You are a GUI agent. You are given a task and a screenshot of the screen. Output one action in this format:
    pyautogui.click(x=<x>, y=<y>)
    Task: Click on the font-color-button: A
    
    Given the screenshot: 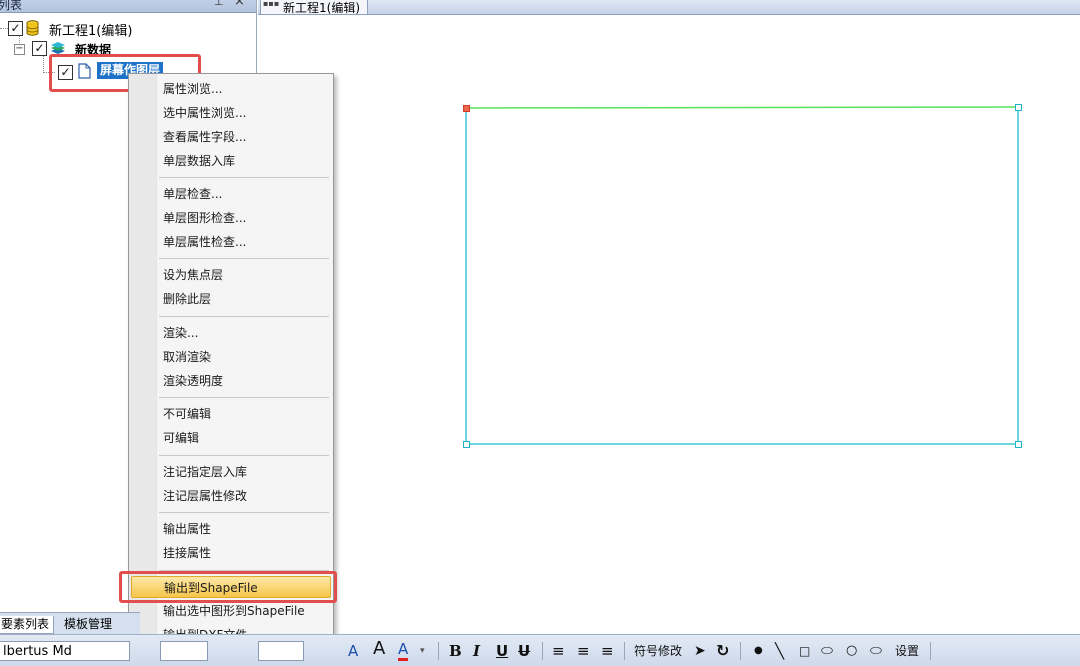 What is the action you would take?
    pyautogui.click(x=403, y=651)
    